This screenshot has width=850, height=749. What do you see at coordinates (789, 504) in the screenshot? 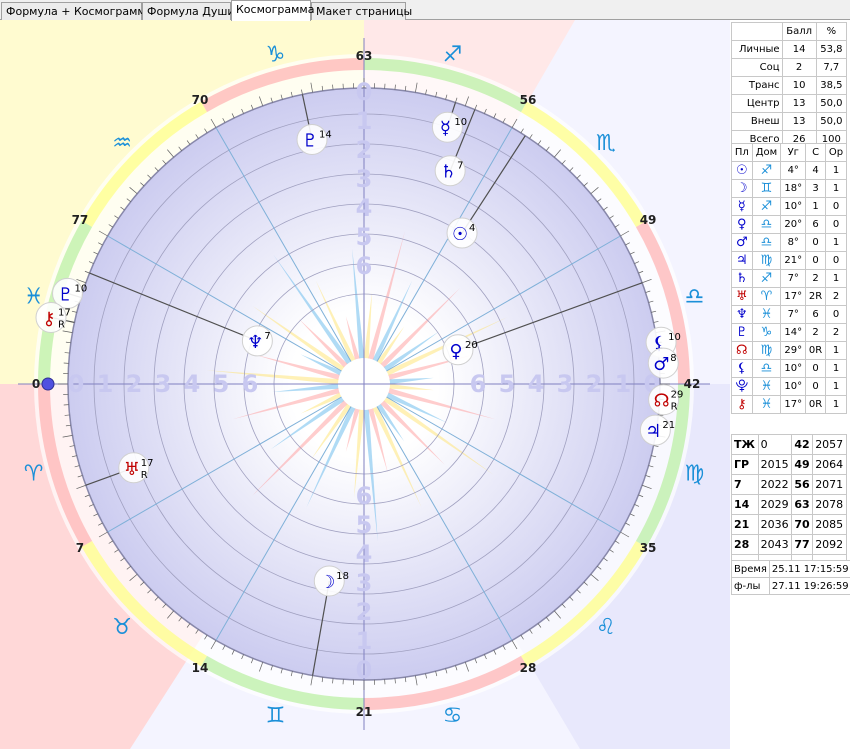
I see `years-row: 14 2029 63 2078` at bounding box center [789, 504].